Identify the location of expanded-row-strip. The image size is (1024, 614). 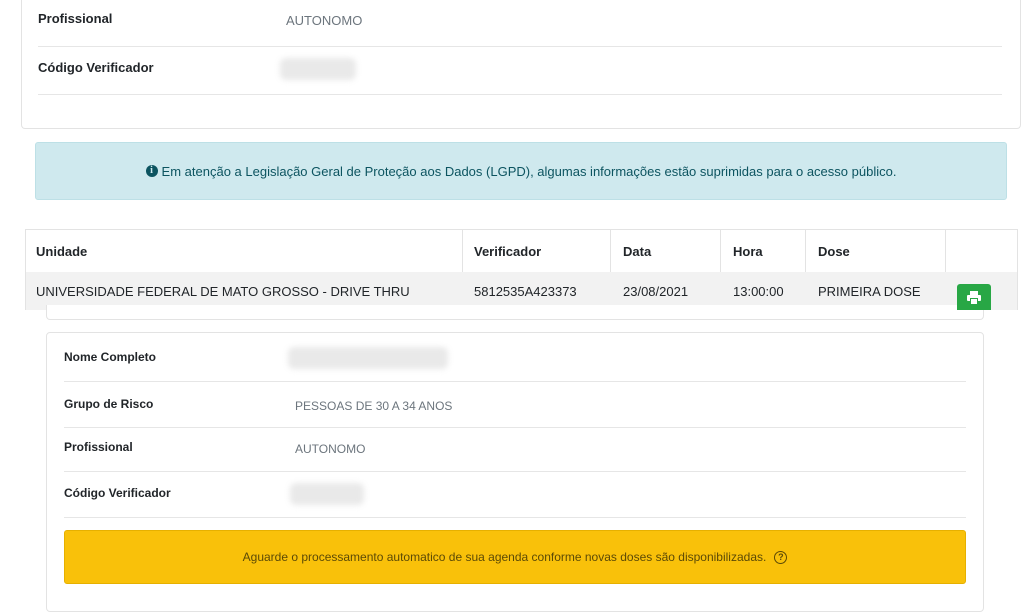
(515, 312).